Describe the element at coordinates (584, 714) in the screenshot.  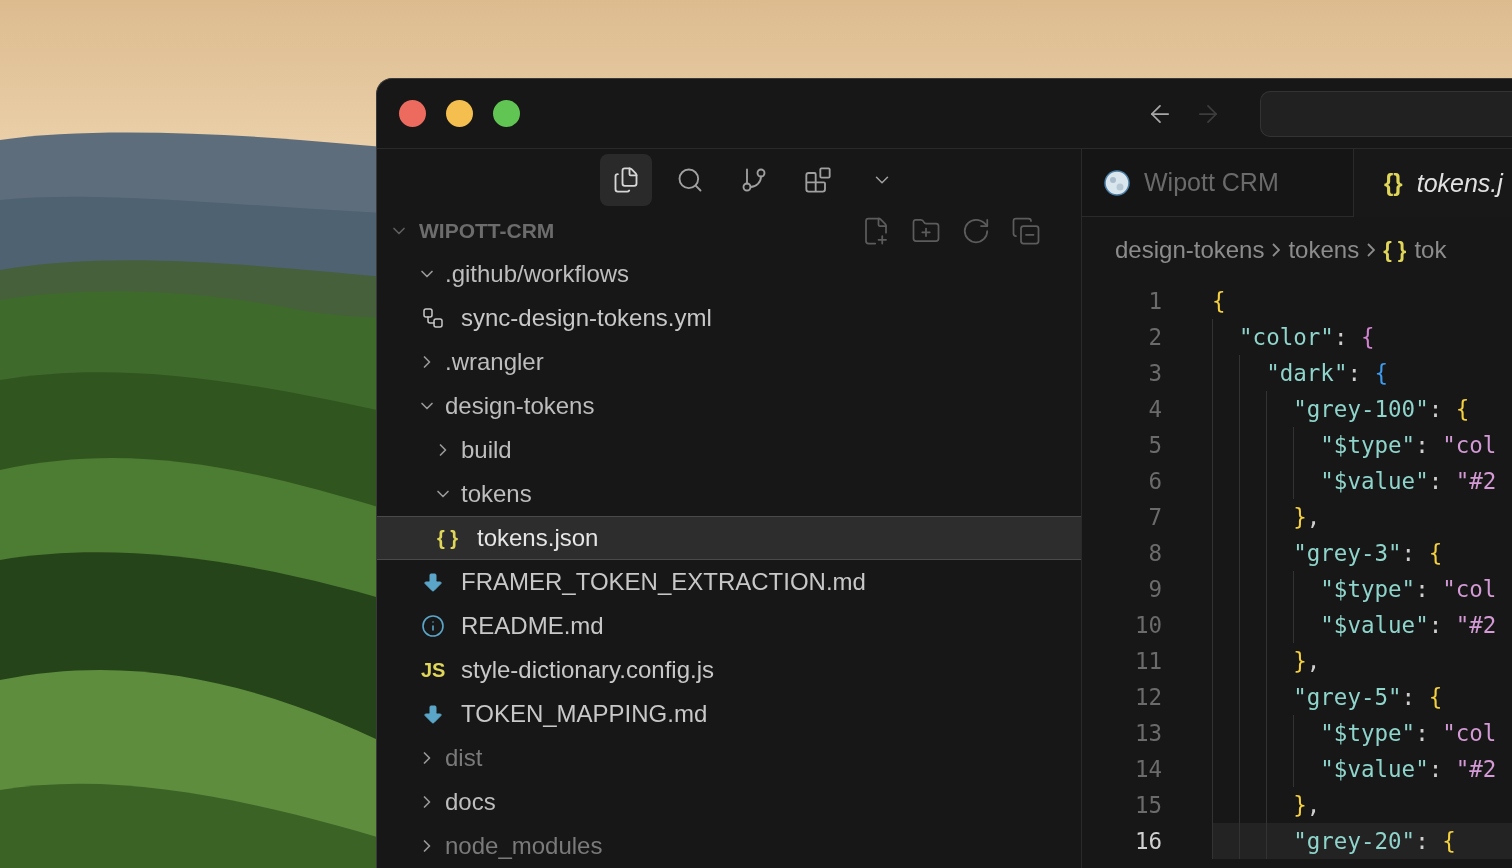
I see `file-name: TOKEN_MAPPING.md` at that location.